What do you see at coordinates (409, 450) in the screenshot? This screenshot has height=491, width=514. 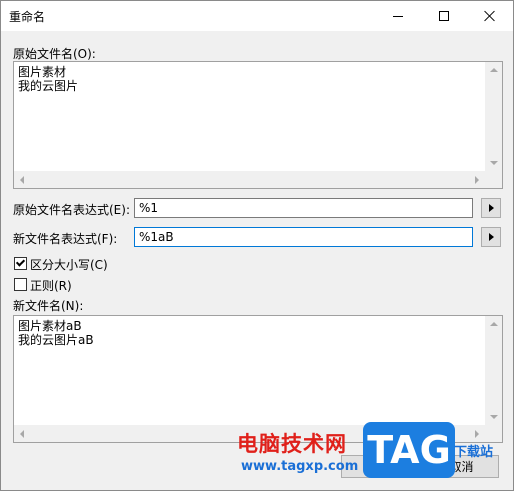 I see `watermark-logo: TAG` at bounding box center [409, 450].